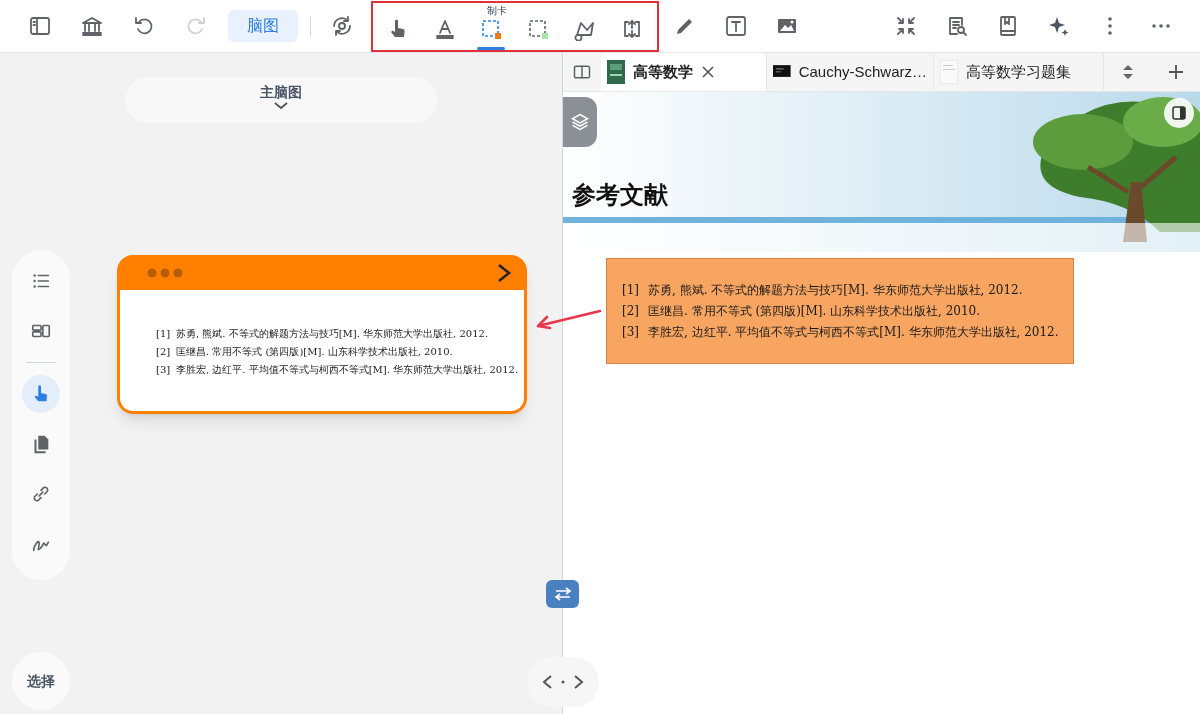  I want to click on more-horizontal-icon, so click(1160, 26).